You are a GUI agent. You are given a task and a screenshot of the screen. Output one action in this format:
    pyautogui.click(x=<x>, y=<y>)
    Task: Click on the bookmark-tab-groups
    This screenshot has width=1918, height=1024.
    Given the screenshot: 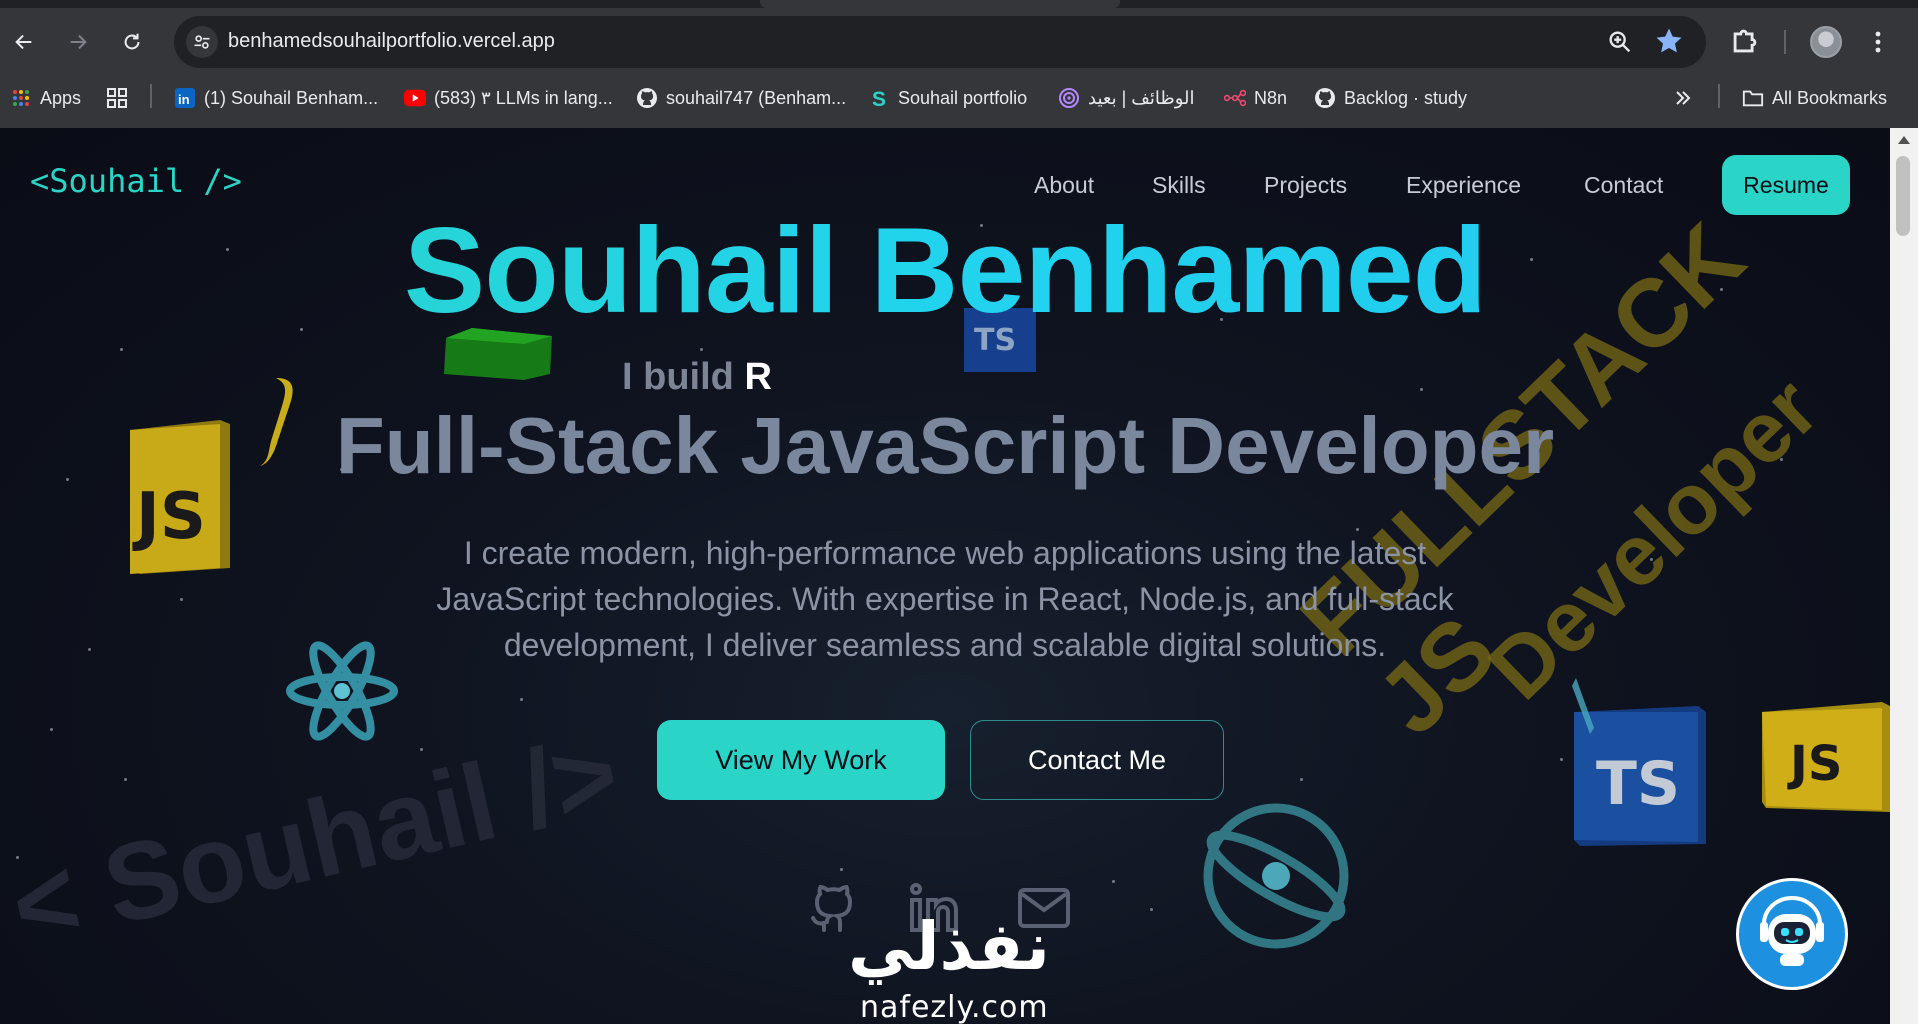 What is the action you would take?
    pyautogui.click(x=117, y=98)
    